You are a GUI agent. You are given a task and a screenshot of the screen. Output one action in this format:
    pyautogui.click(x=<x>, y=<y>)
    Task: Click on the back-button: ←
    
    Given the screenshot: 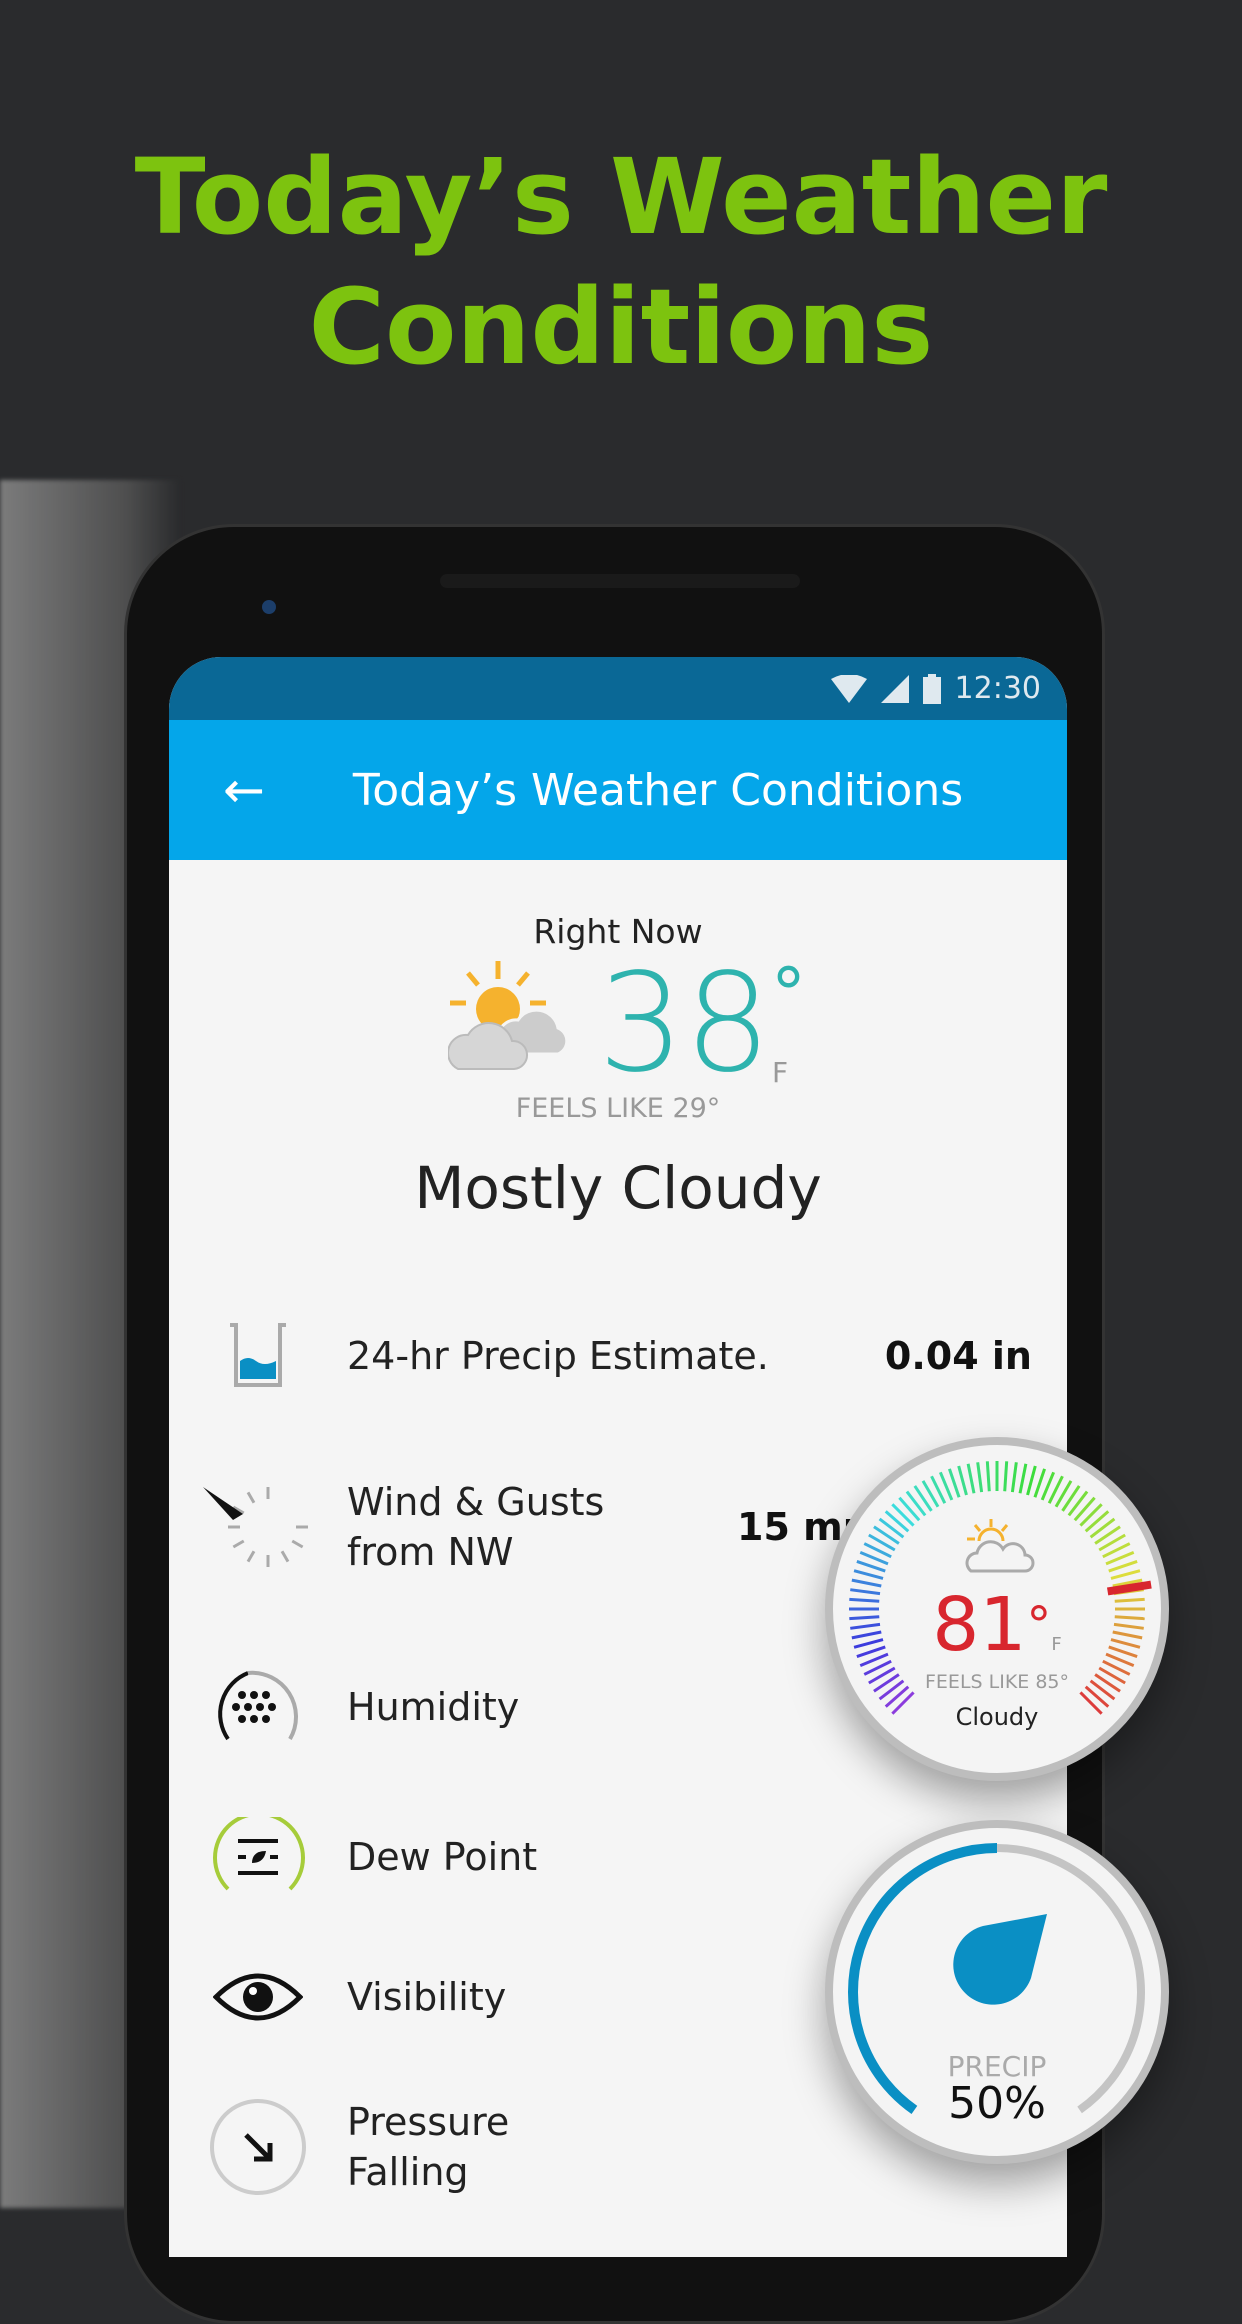 What is the action you would take?
    pyautogui.click(x=244, y=790)
    